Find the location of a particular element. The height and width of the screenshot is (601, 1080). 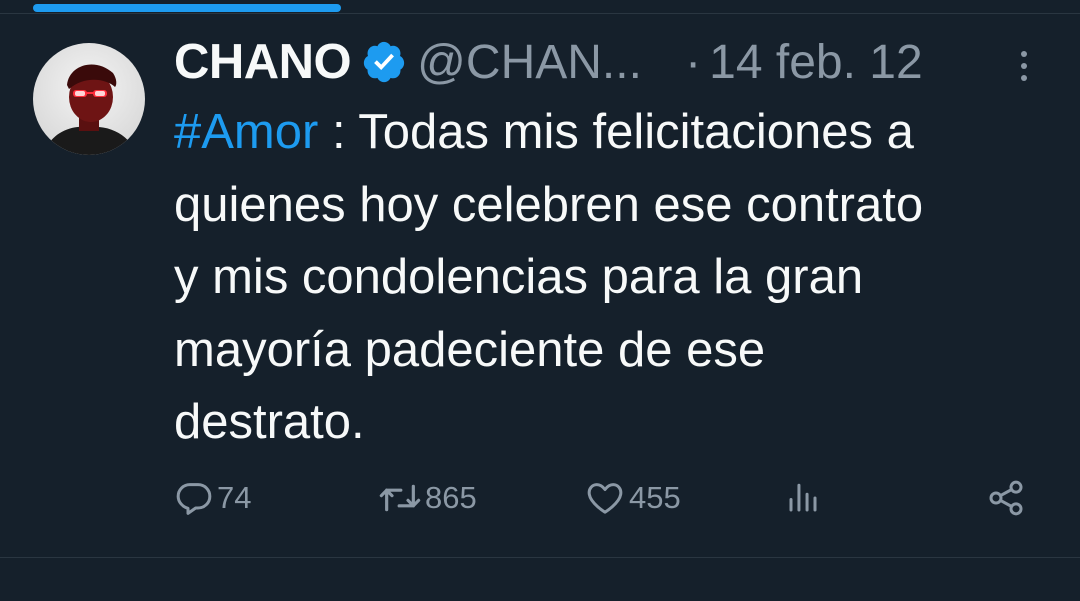

retweet-button: 865 is located at coordinates (427, 498).